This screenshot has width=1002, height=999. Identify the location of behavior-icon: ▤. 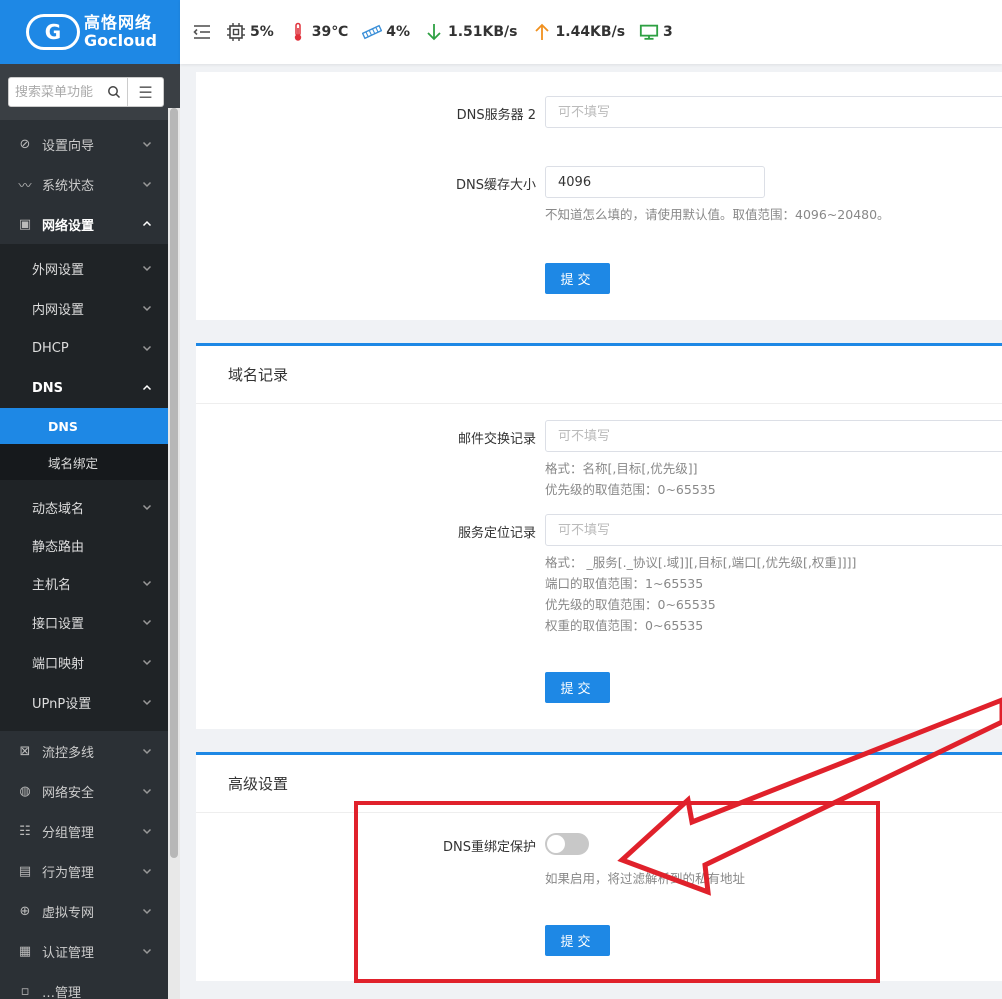
(25, 871).